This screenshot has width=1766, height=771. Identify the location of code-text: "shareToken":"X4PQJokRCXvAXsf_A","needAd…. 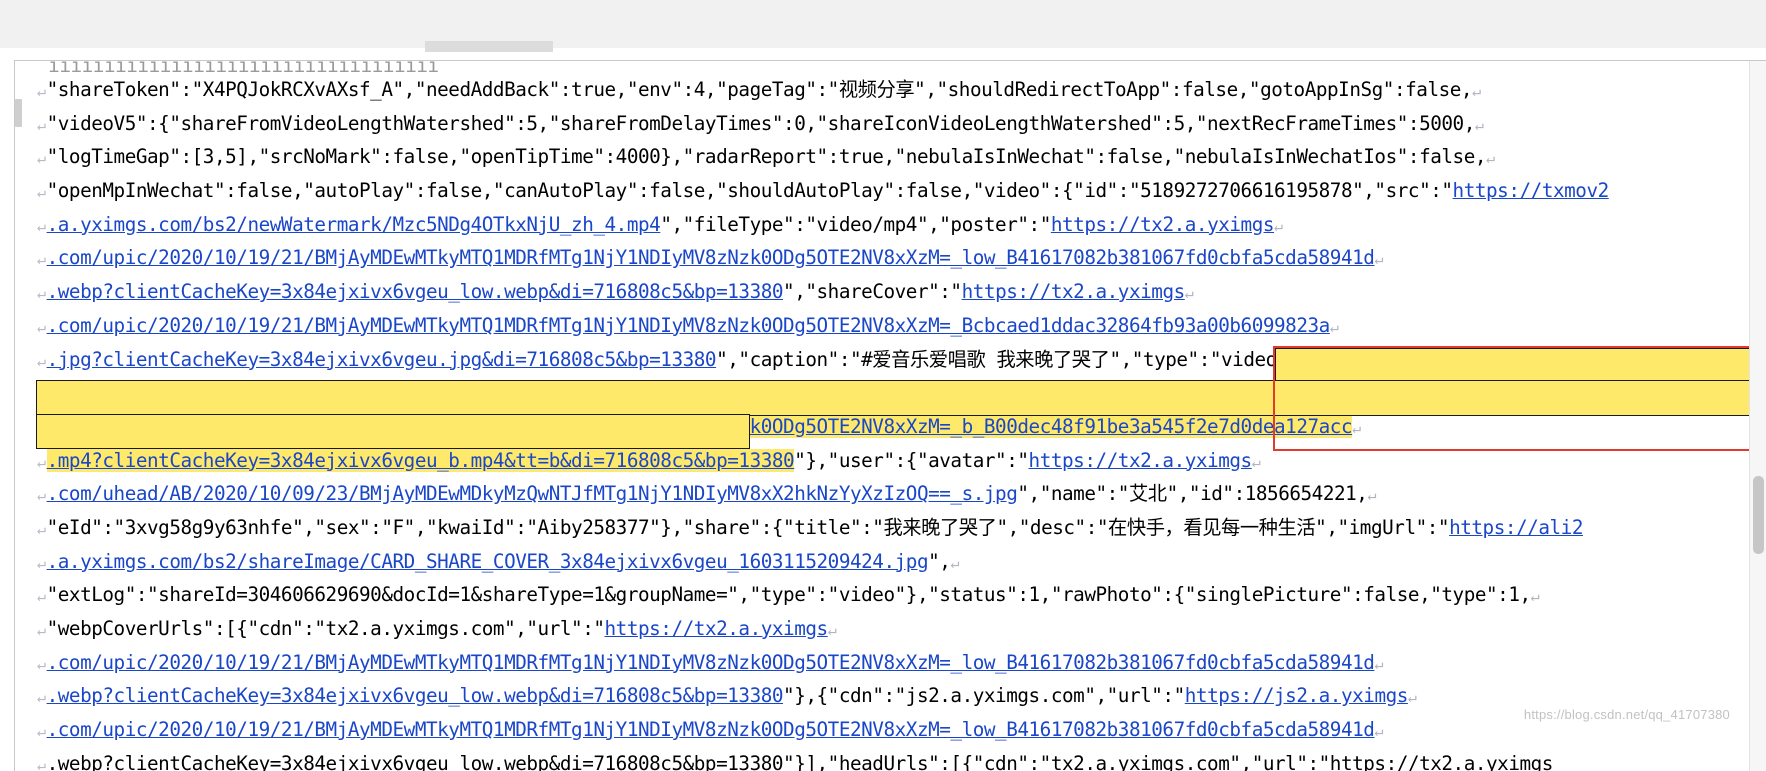
(759, 89).